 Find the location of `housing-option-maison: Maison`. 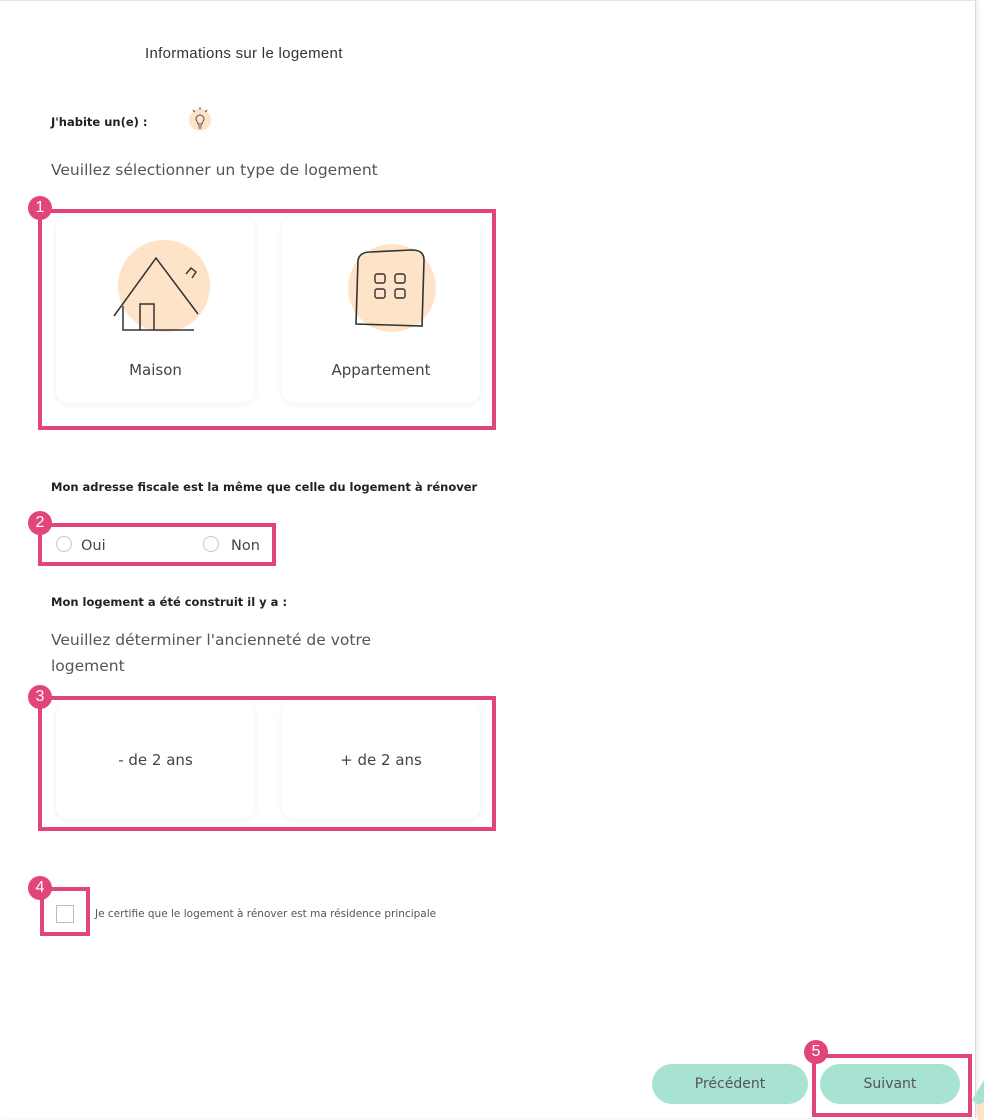

housing-option-maison: Maison is located at coordinates (155, 309).